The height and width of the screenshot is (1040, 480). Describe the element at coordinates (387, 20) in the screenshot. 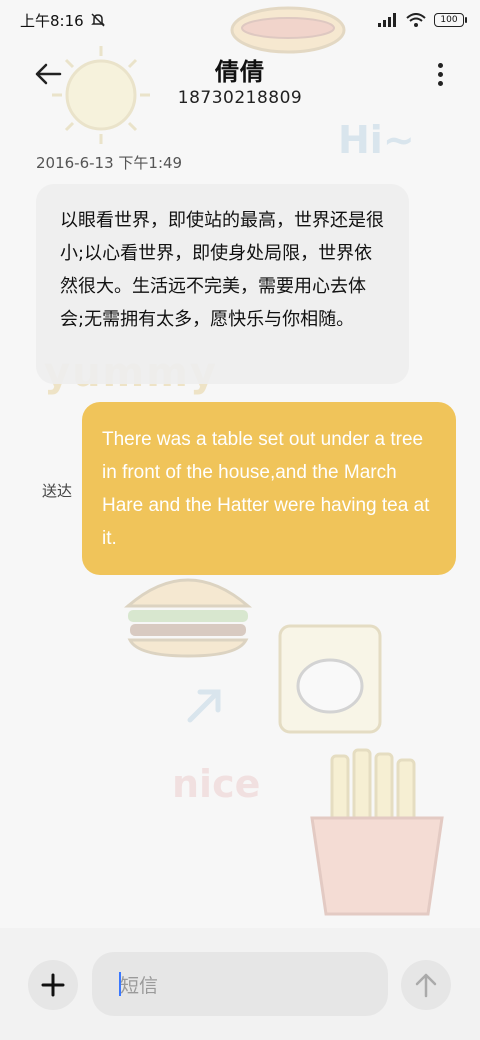

I see `signal-icon` at that location.